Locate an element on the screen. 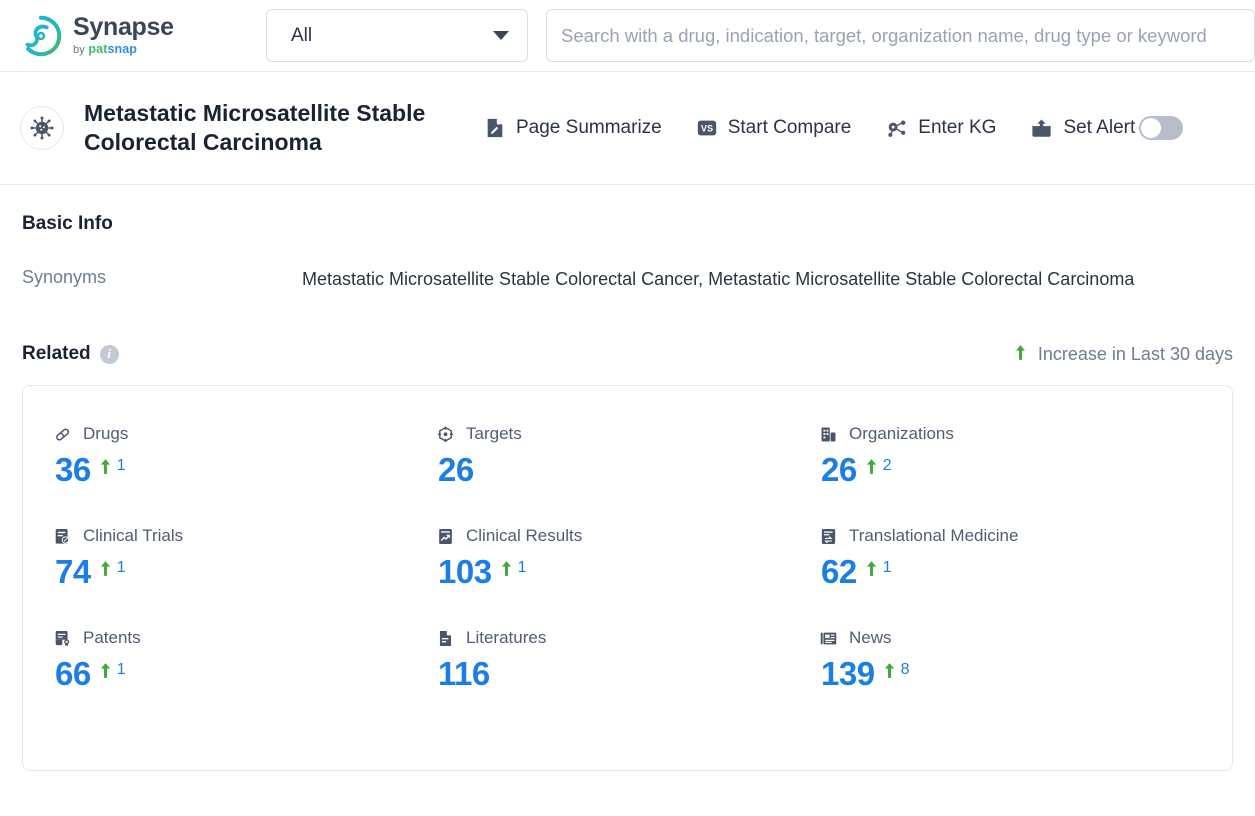  page-summarize-button: Page Summarize is located at coordinates (573, 128).